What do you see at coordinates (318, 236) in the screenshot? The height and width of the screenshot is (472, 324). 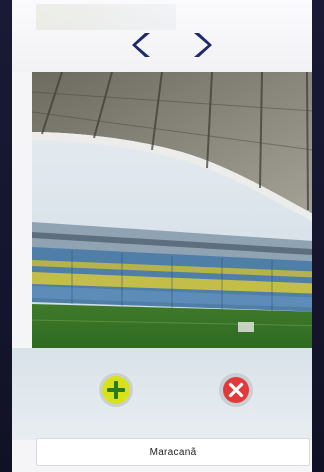 I see `right-frame-border` at bounding box center [318, 236].